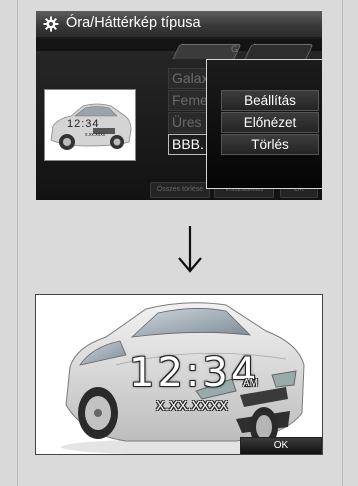  I want to click on preview-date: X.XX.XXXX, so click(192, 405).